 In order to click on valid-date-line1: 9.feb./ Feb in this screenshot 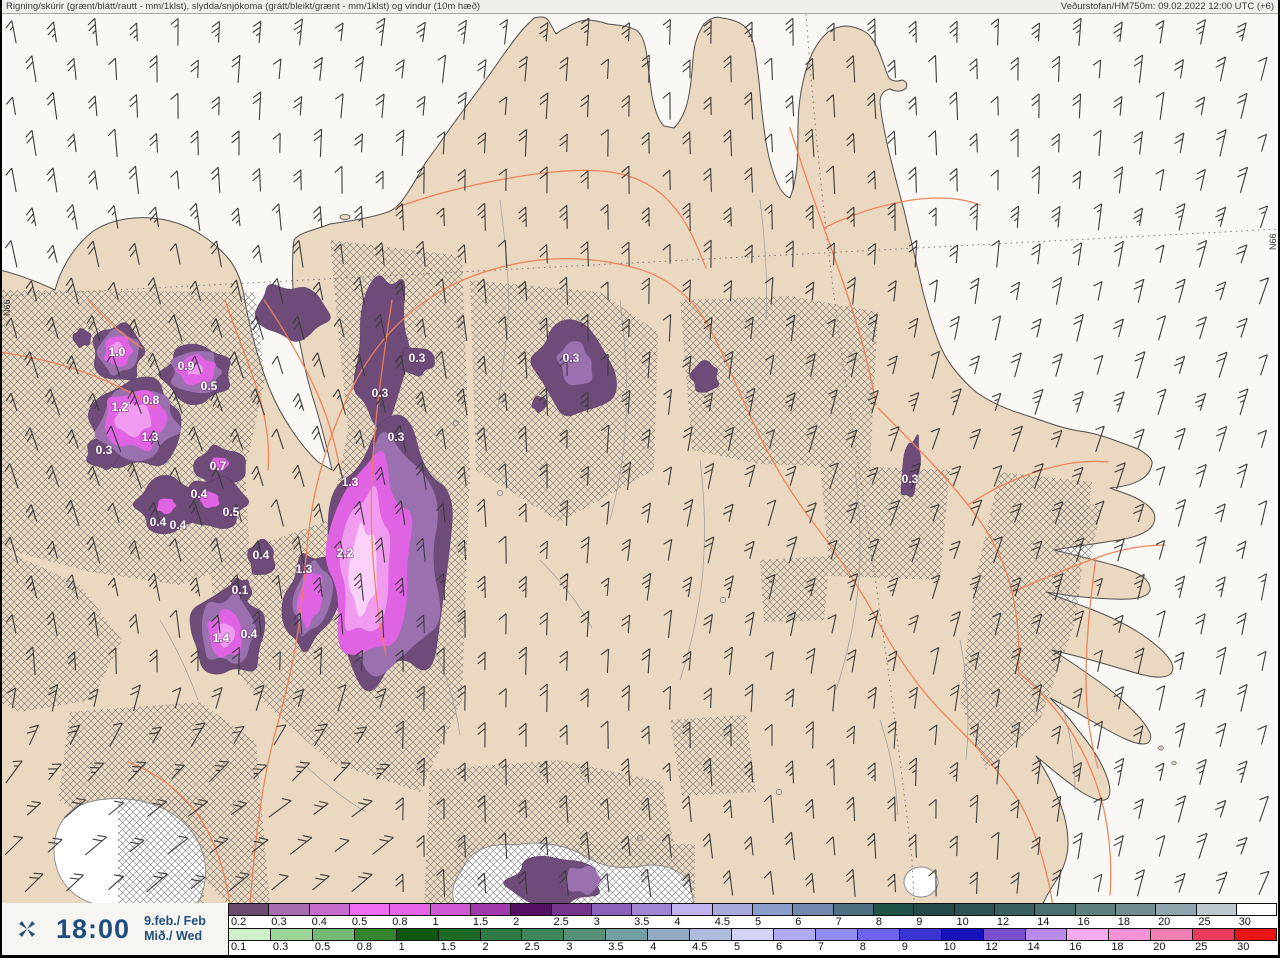, I will do `click(175, 921)`.